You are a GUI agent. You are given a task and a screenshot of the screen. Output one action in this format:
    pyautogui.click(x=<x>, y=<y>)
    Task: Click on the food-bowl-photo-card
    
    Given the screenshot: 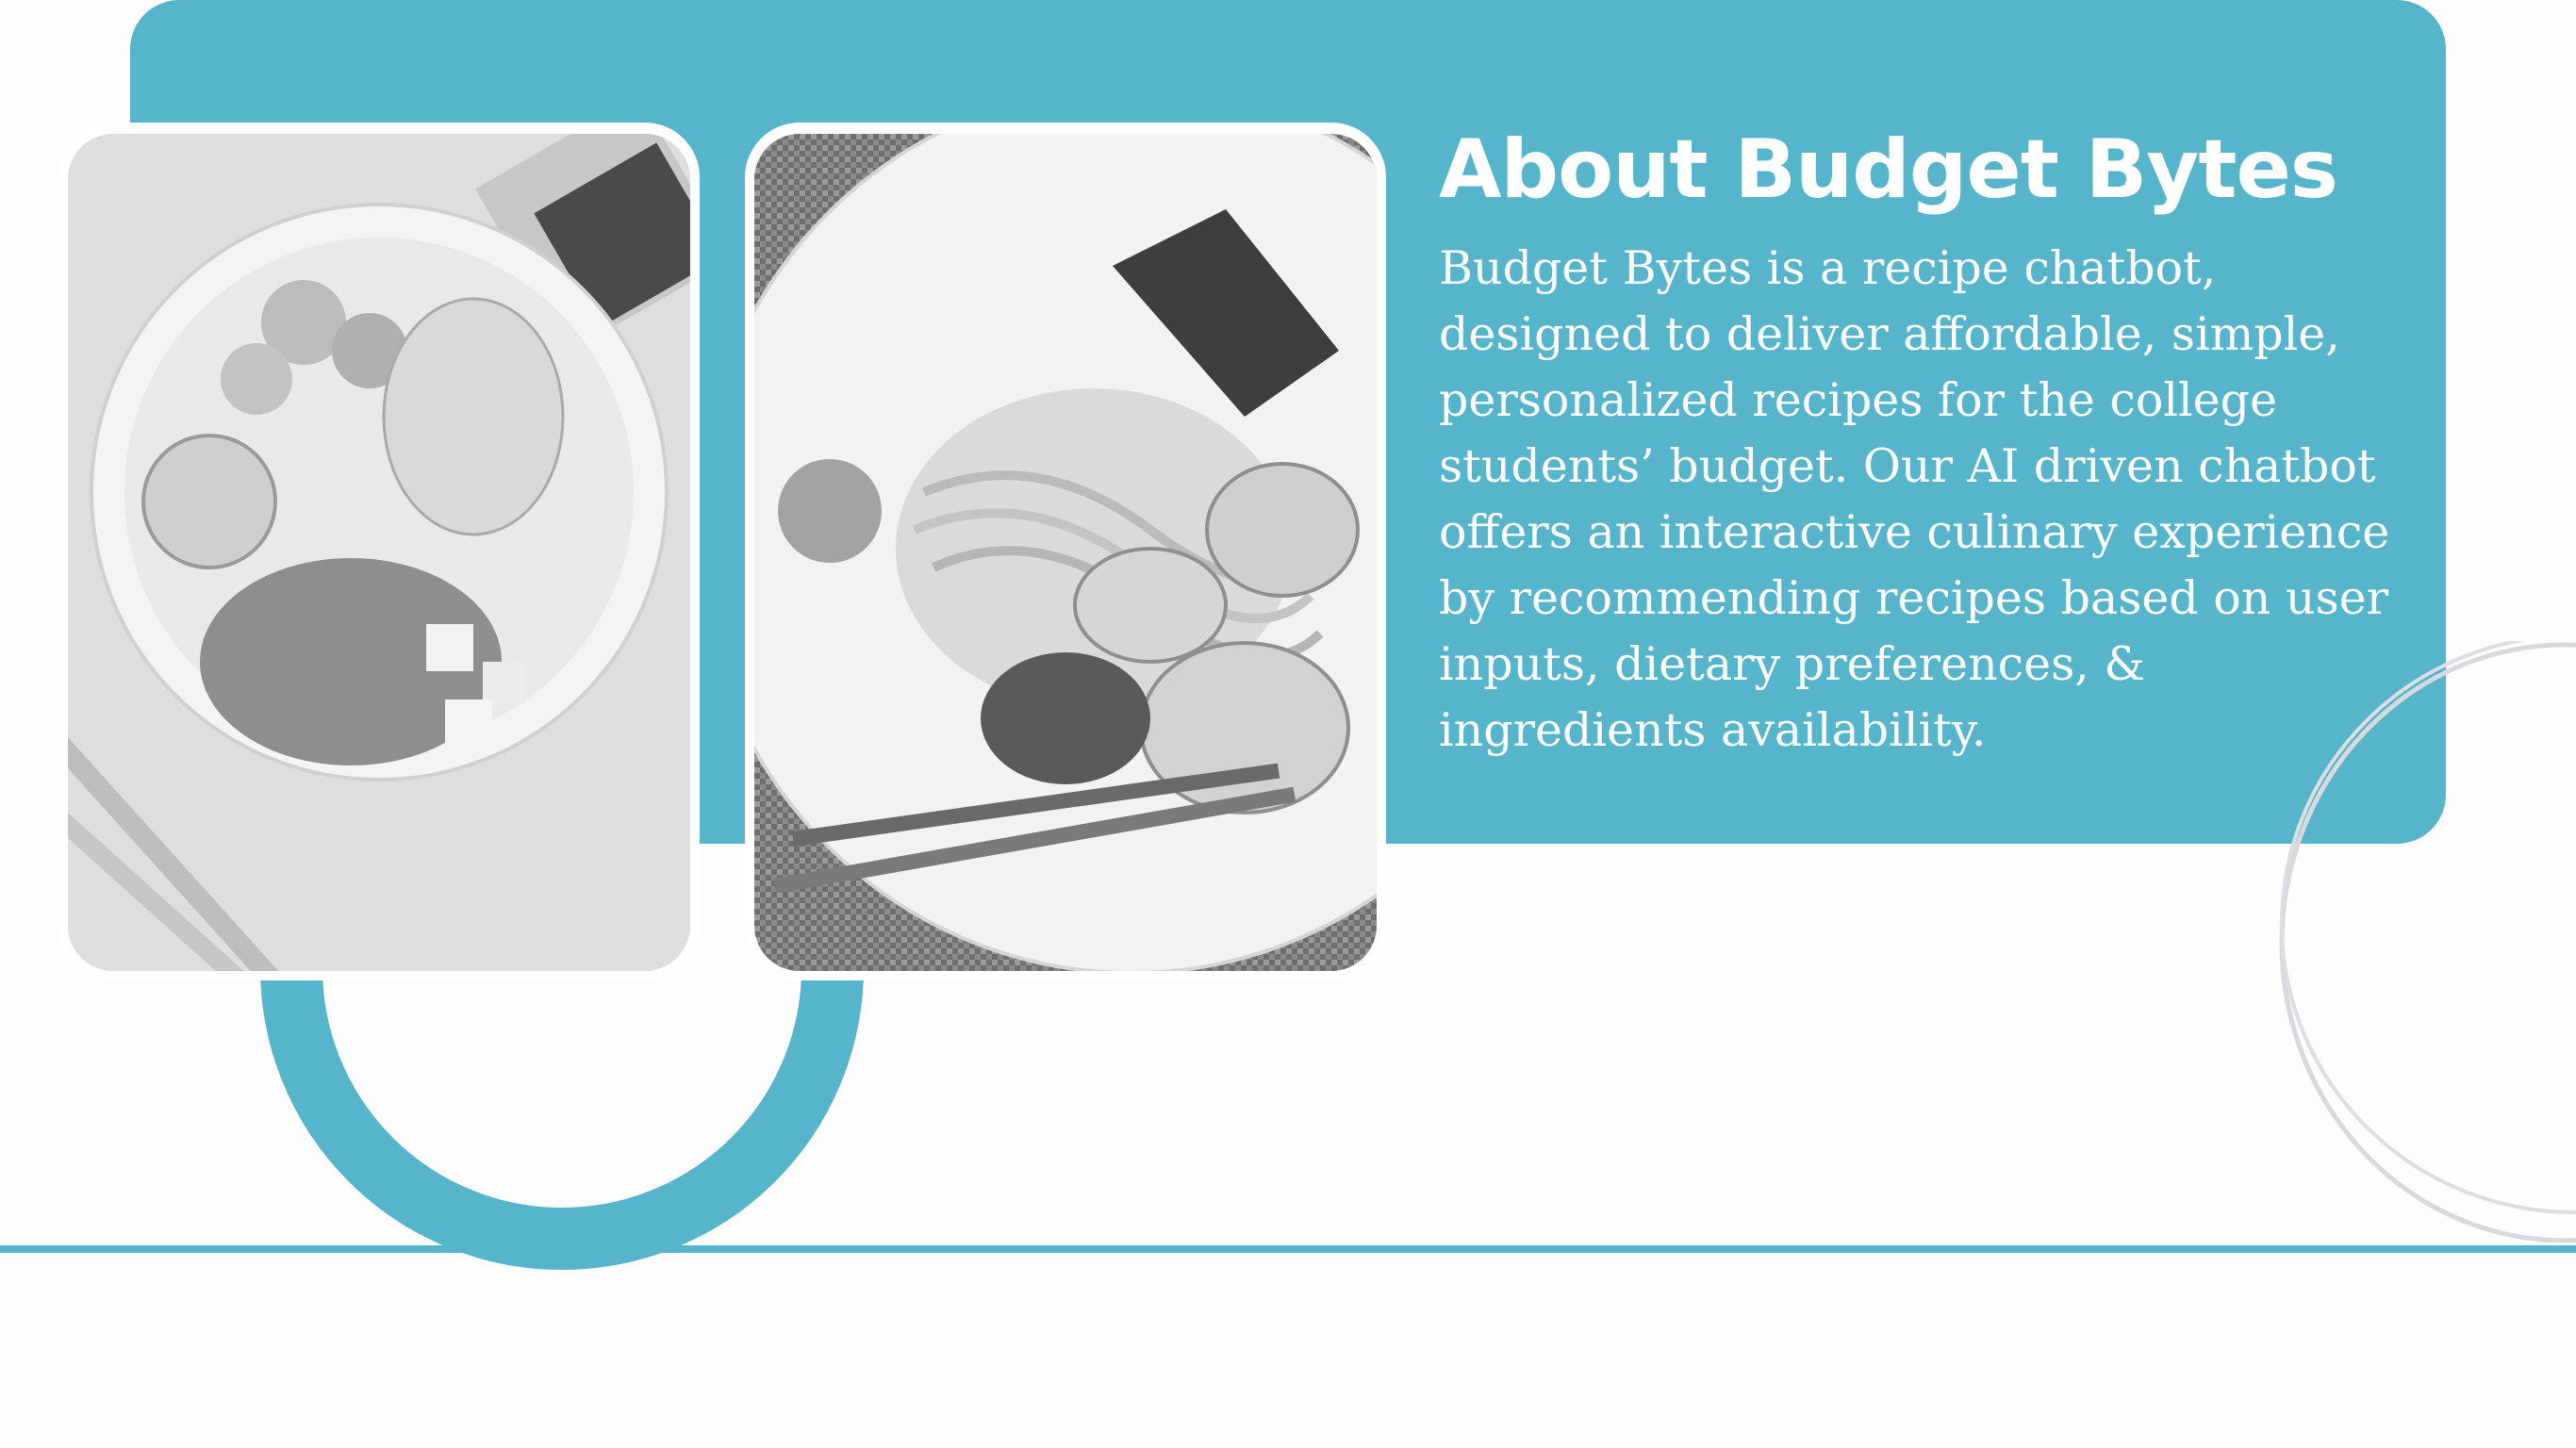 What is the action you would take?
    pyautogui.click(x=379, y=551)
    